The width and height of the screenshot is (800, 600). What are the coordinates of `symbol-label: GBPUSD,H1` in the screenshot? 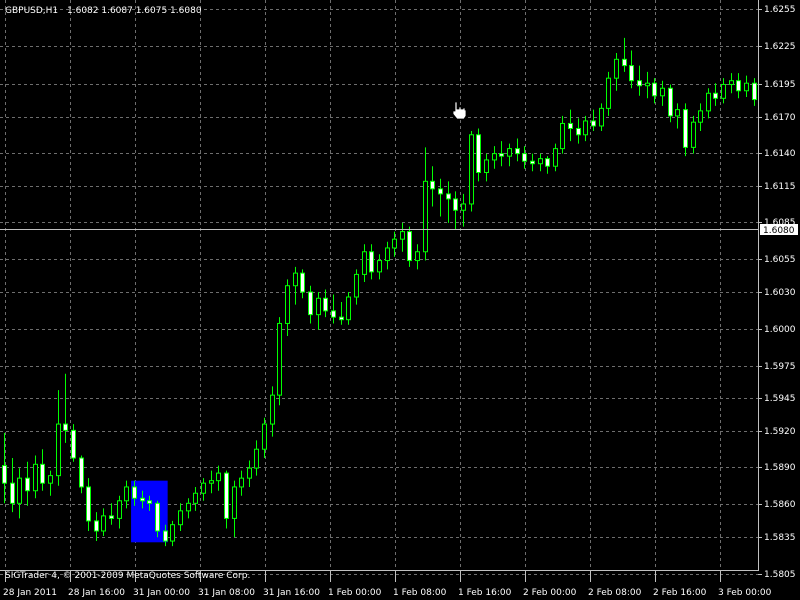 It's located at (31, 11).